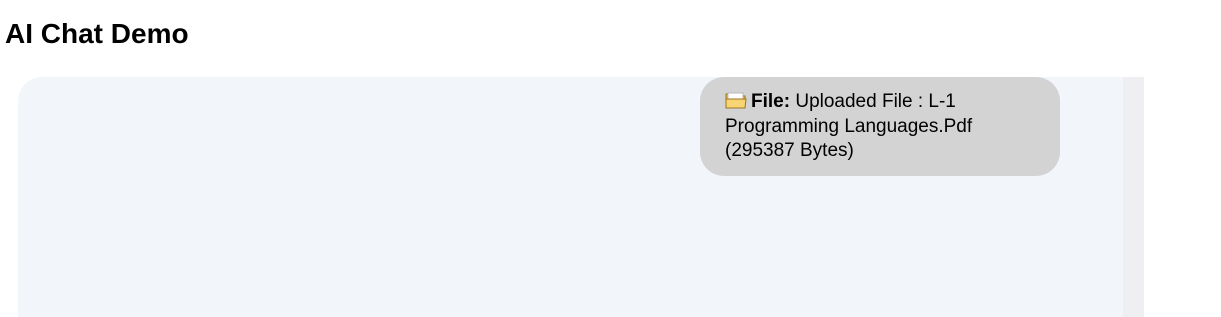 The width and height of the screenshot is (1221, 317). What do you see at coordinates (1133, 197) in the screenshot?
I see `chat-scrollbar` at bounding box center [1133, 197].